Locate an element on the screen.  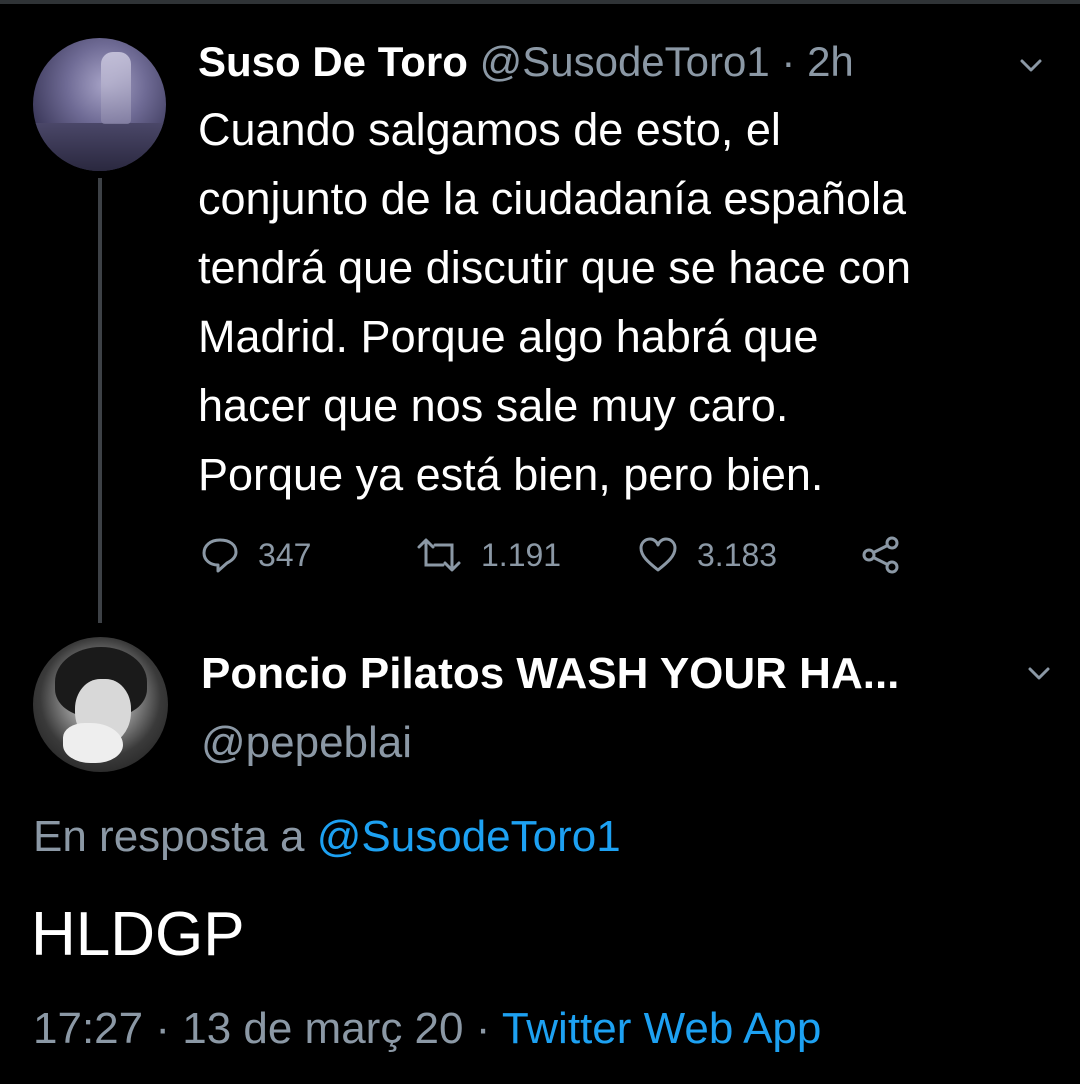
in-reply-to: En resposta a @SusodeToro1 is located at coordinates (327, 837).